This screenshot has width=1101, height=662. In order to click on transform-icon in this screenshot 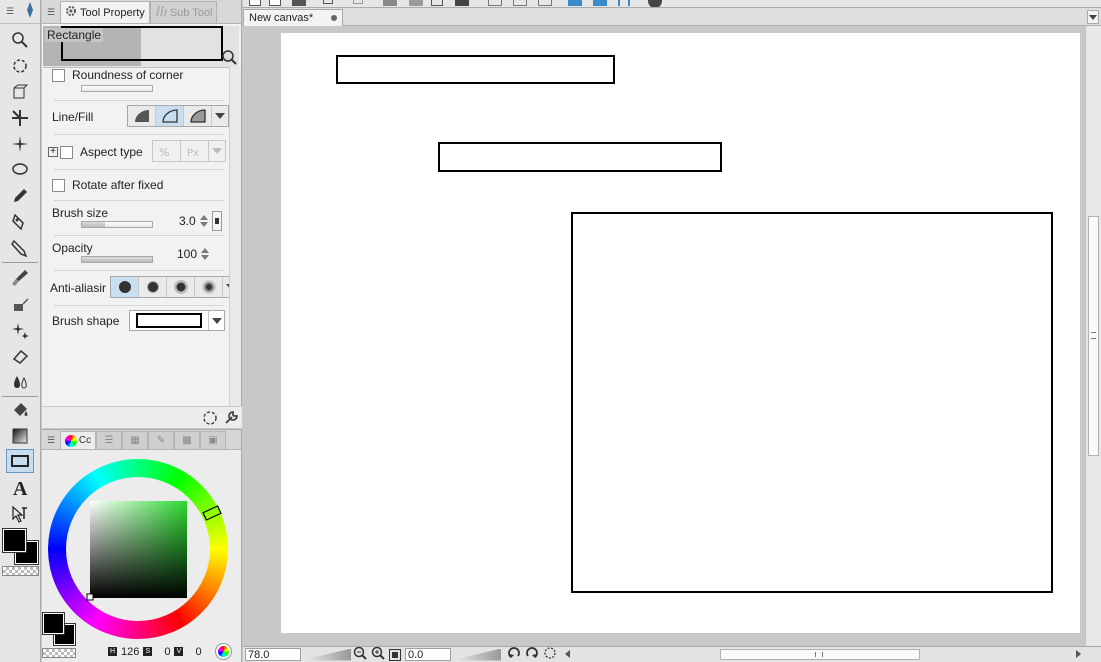, I will do `click(390, 3)`.